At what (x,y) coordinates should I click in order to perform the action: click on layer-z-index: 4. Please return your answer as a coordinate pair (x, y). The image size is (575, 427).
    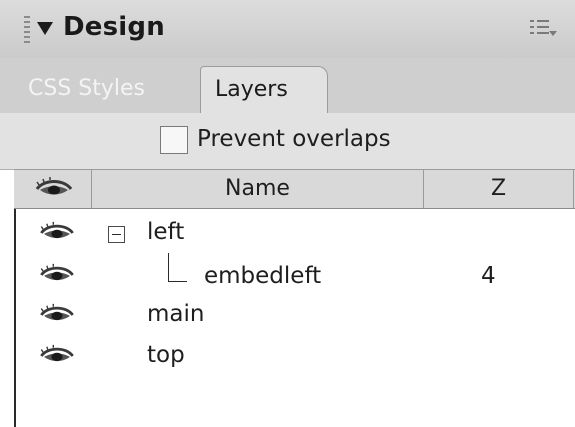
    Looking at the image, I should click on (488, 276).